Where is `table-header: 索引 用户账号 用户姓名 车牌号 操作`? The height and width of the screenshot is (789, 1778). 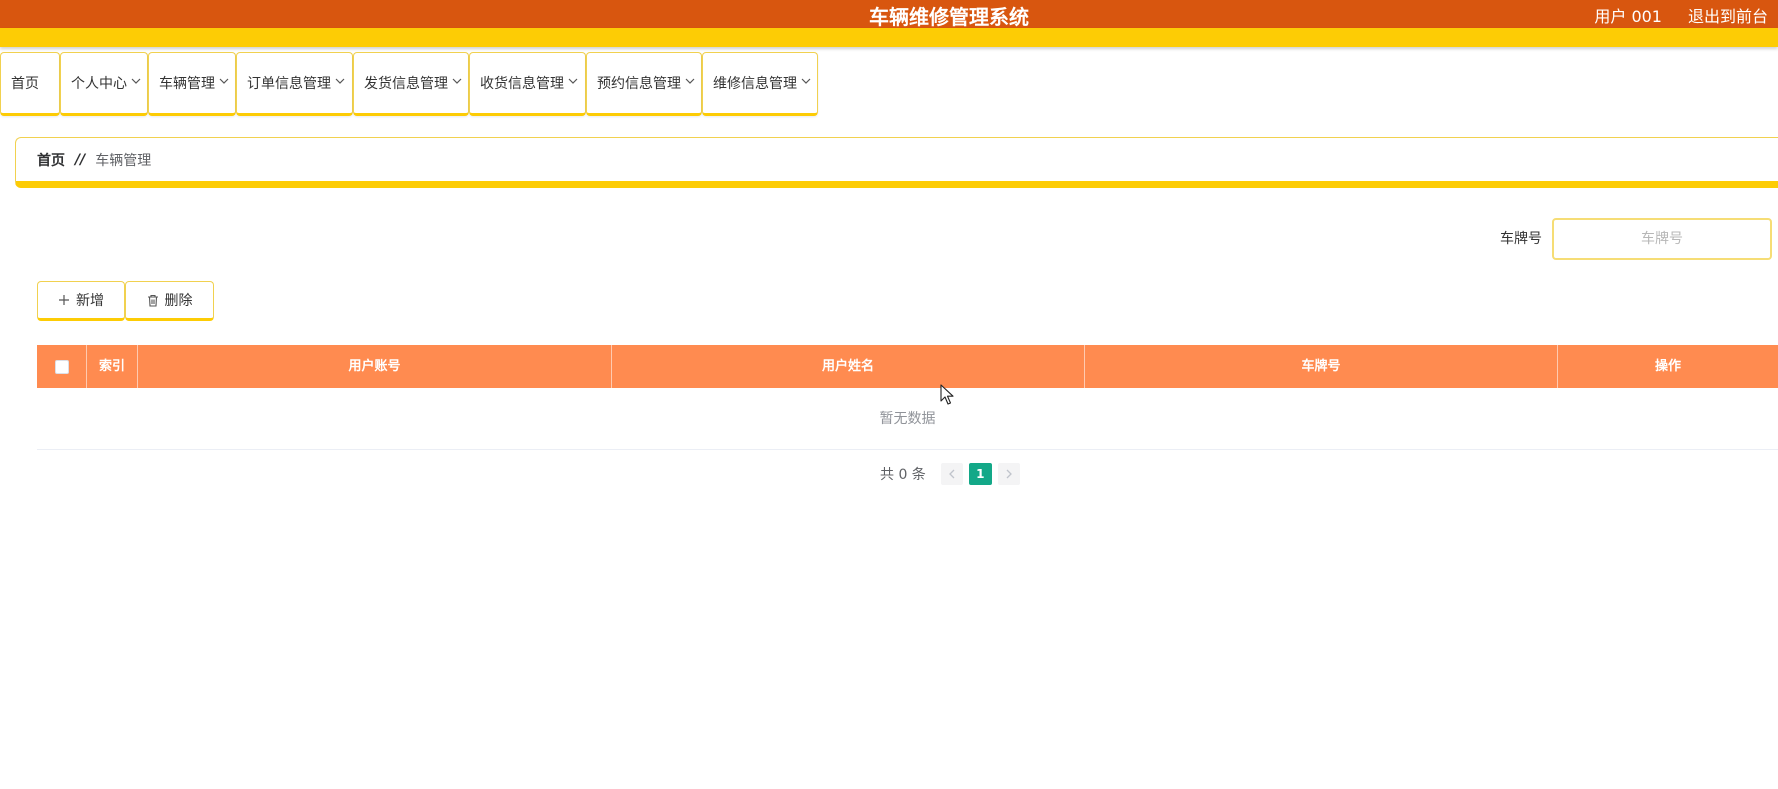 table-header: 索引 用户账号 用户姓名 车牌号 操作 is located at coordinates (907, 366).